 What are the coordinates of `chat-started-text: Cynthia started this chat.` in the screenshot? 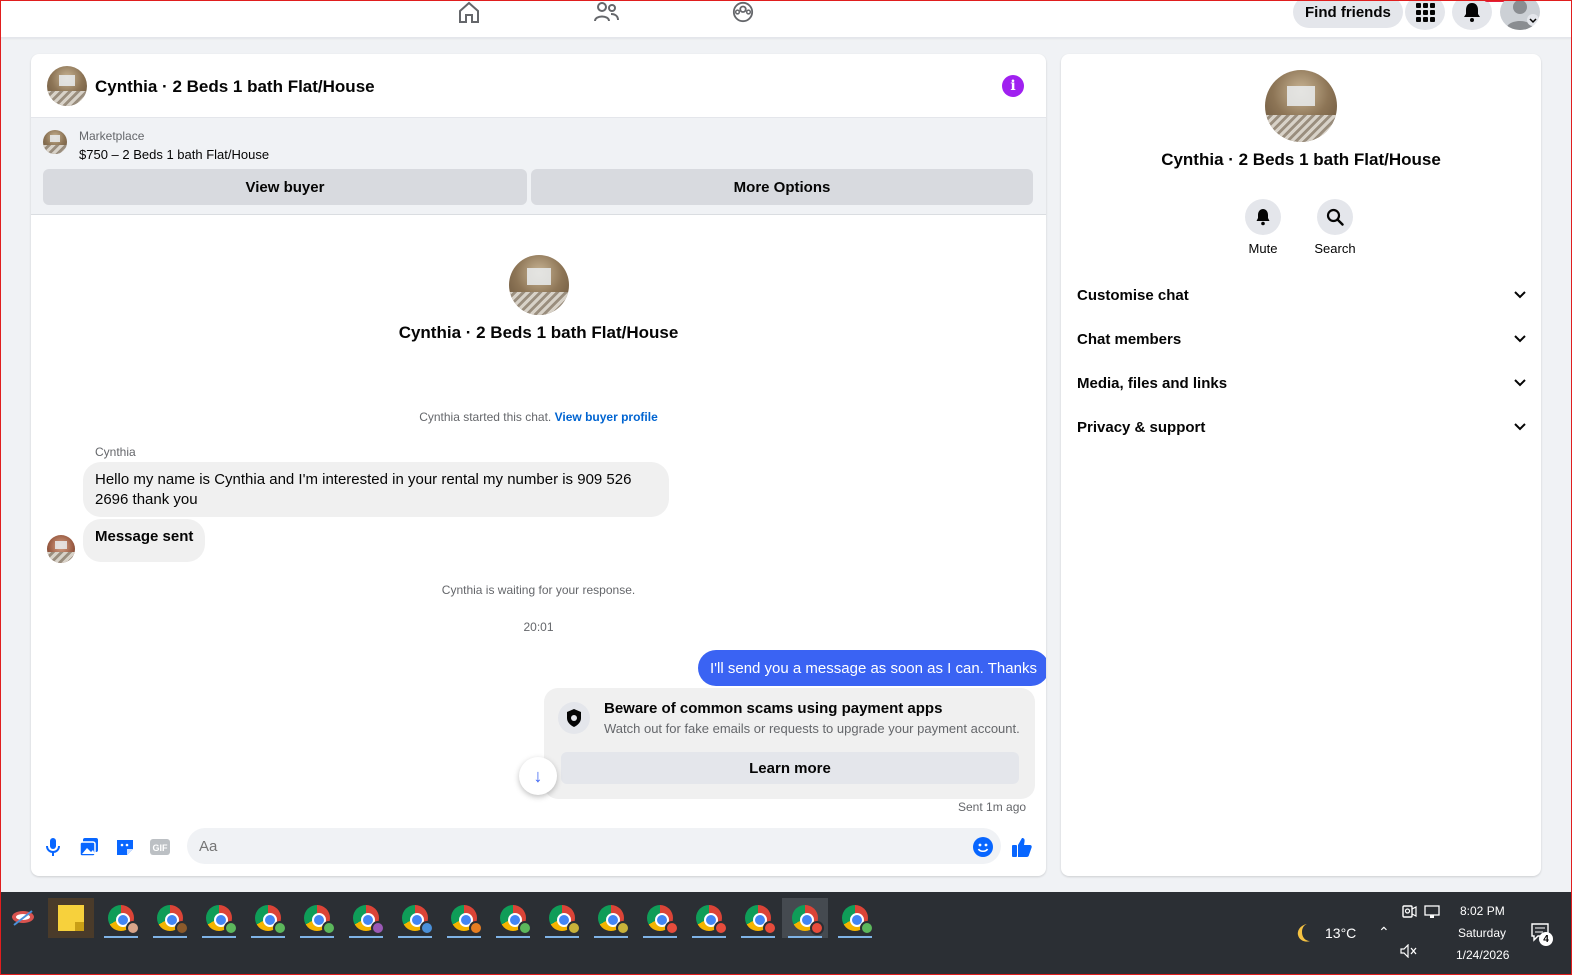 It's located at (485, 417).